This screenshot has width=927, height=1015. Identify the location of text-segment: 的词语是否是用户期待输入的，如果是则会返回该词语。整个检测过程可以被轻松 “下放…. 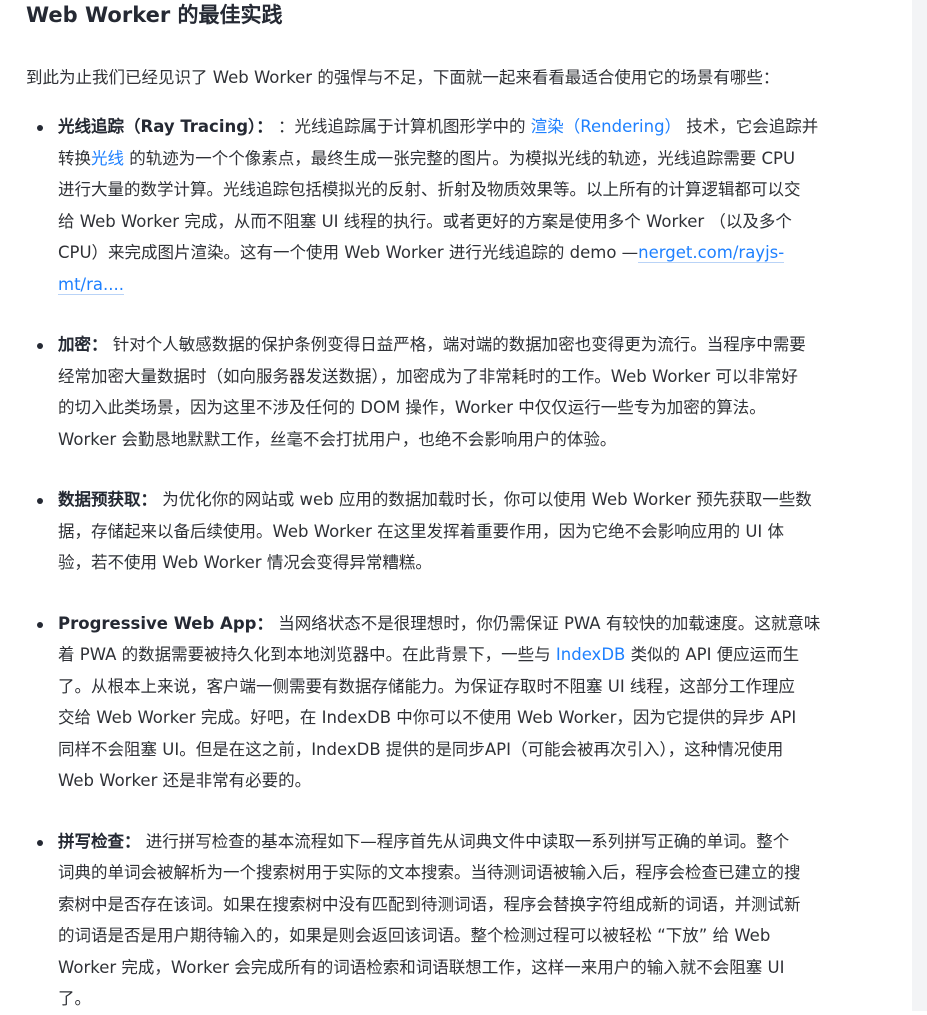
(414, 935).